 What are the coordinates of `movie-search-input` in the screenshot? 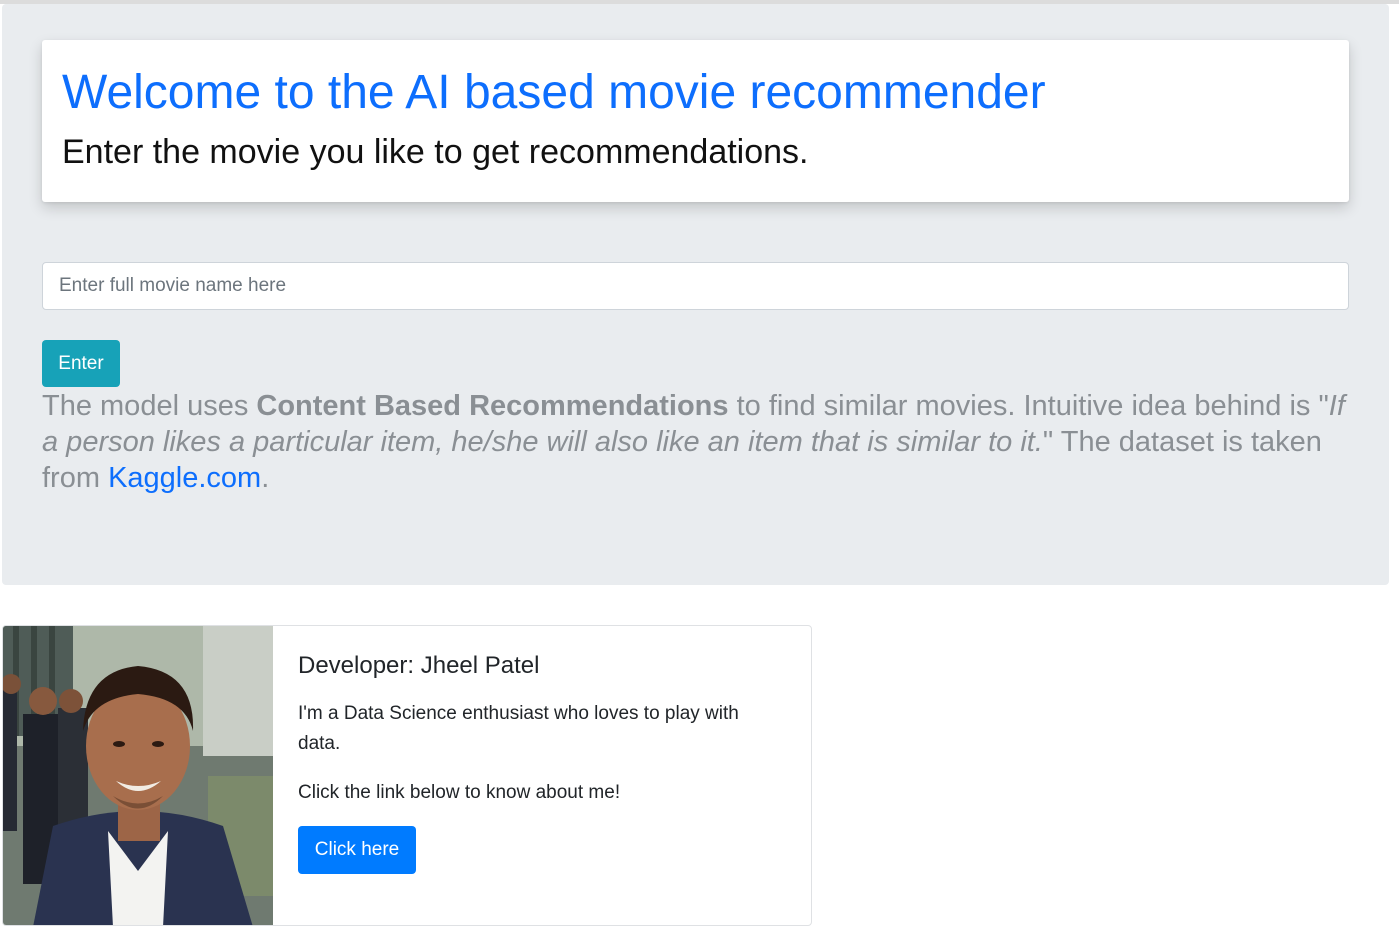 It's located at (695, 286).